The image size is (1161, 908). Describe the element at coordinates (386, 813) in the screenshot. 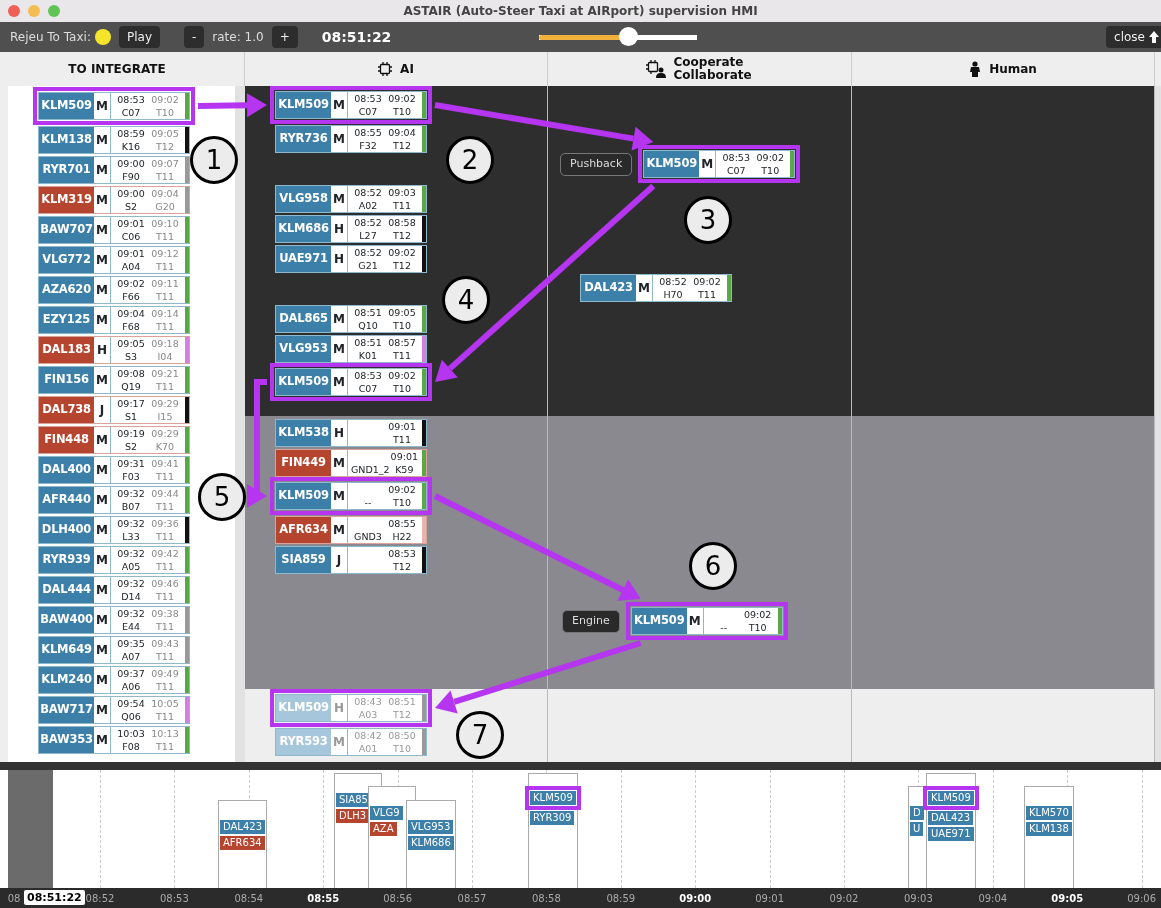

I see `flight-tag: VLG9` at that location.